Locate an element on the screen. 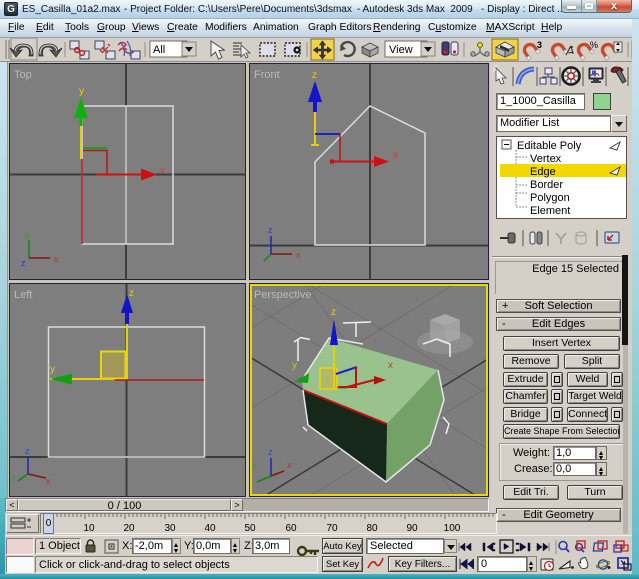 The width and height of the screenshot is (639, 579). svg-text: Perspective is located at coordinates (282, 295).